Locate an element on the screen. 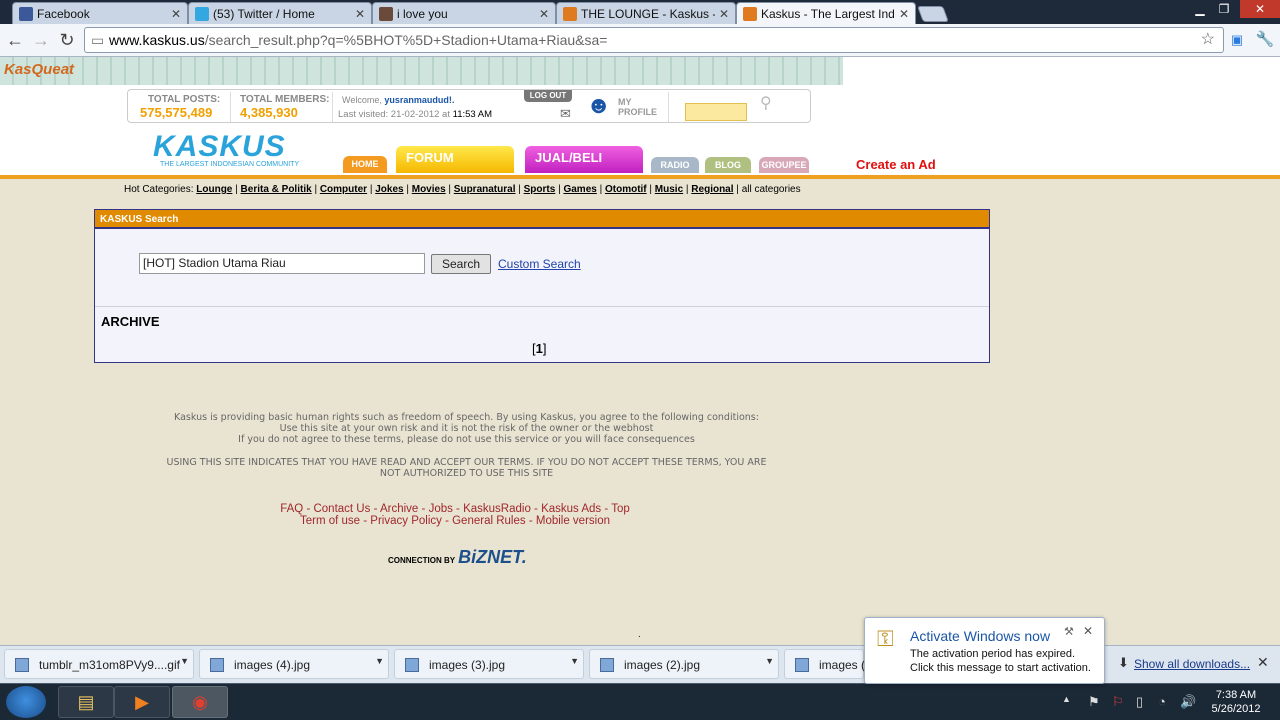 The width and height of the screenshot is (1280, 720). profile-avatar-icon: ☻ is located at coordinates (598, 106).